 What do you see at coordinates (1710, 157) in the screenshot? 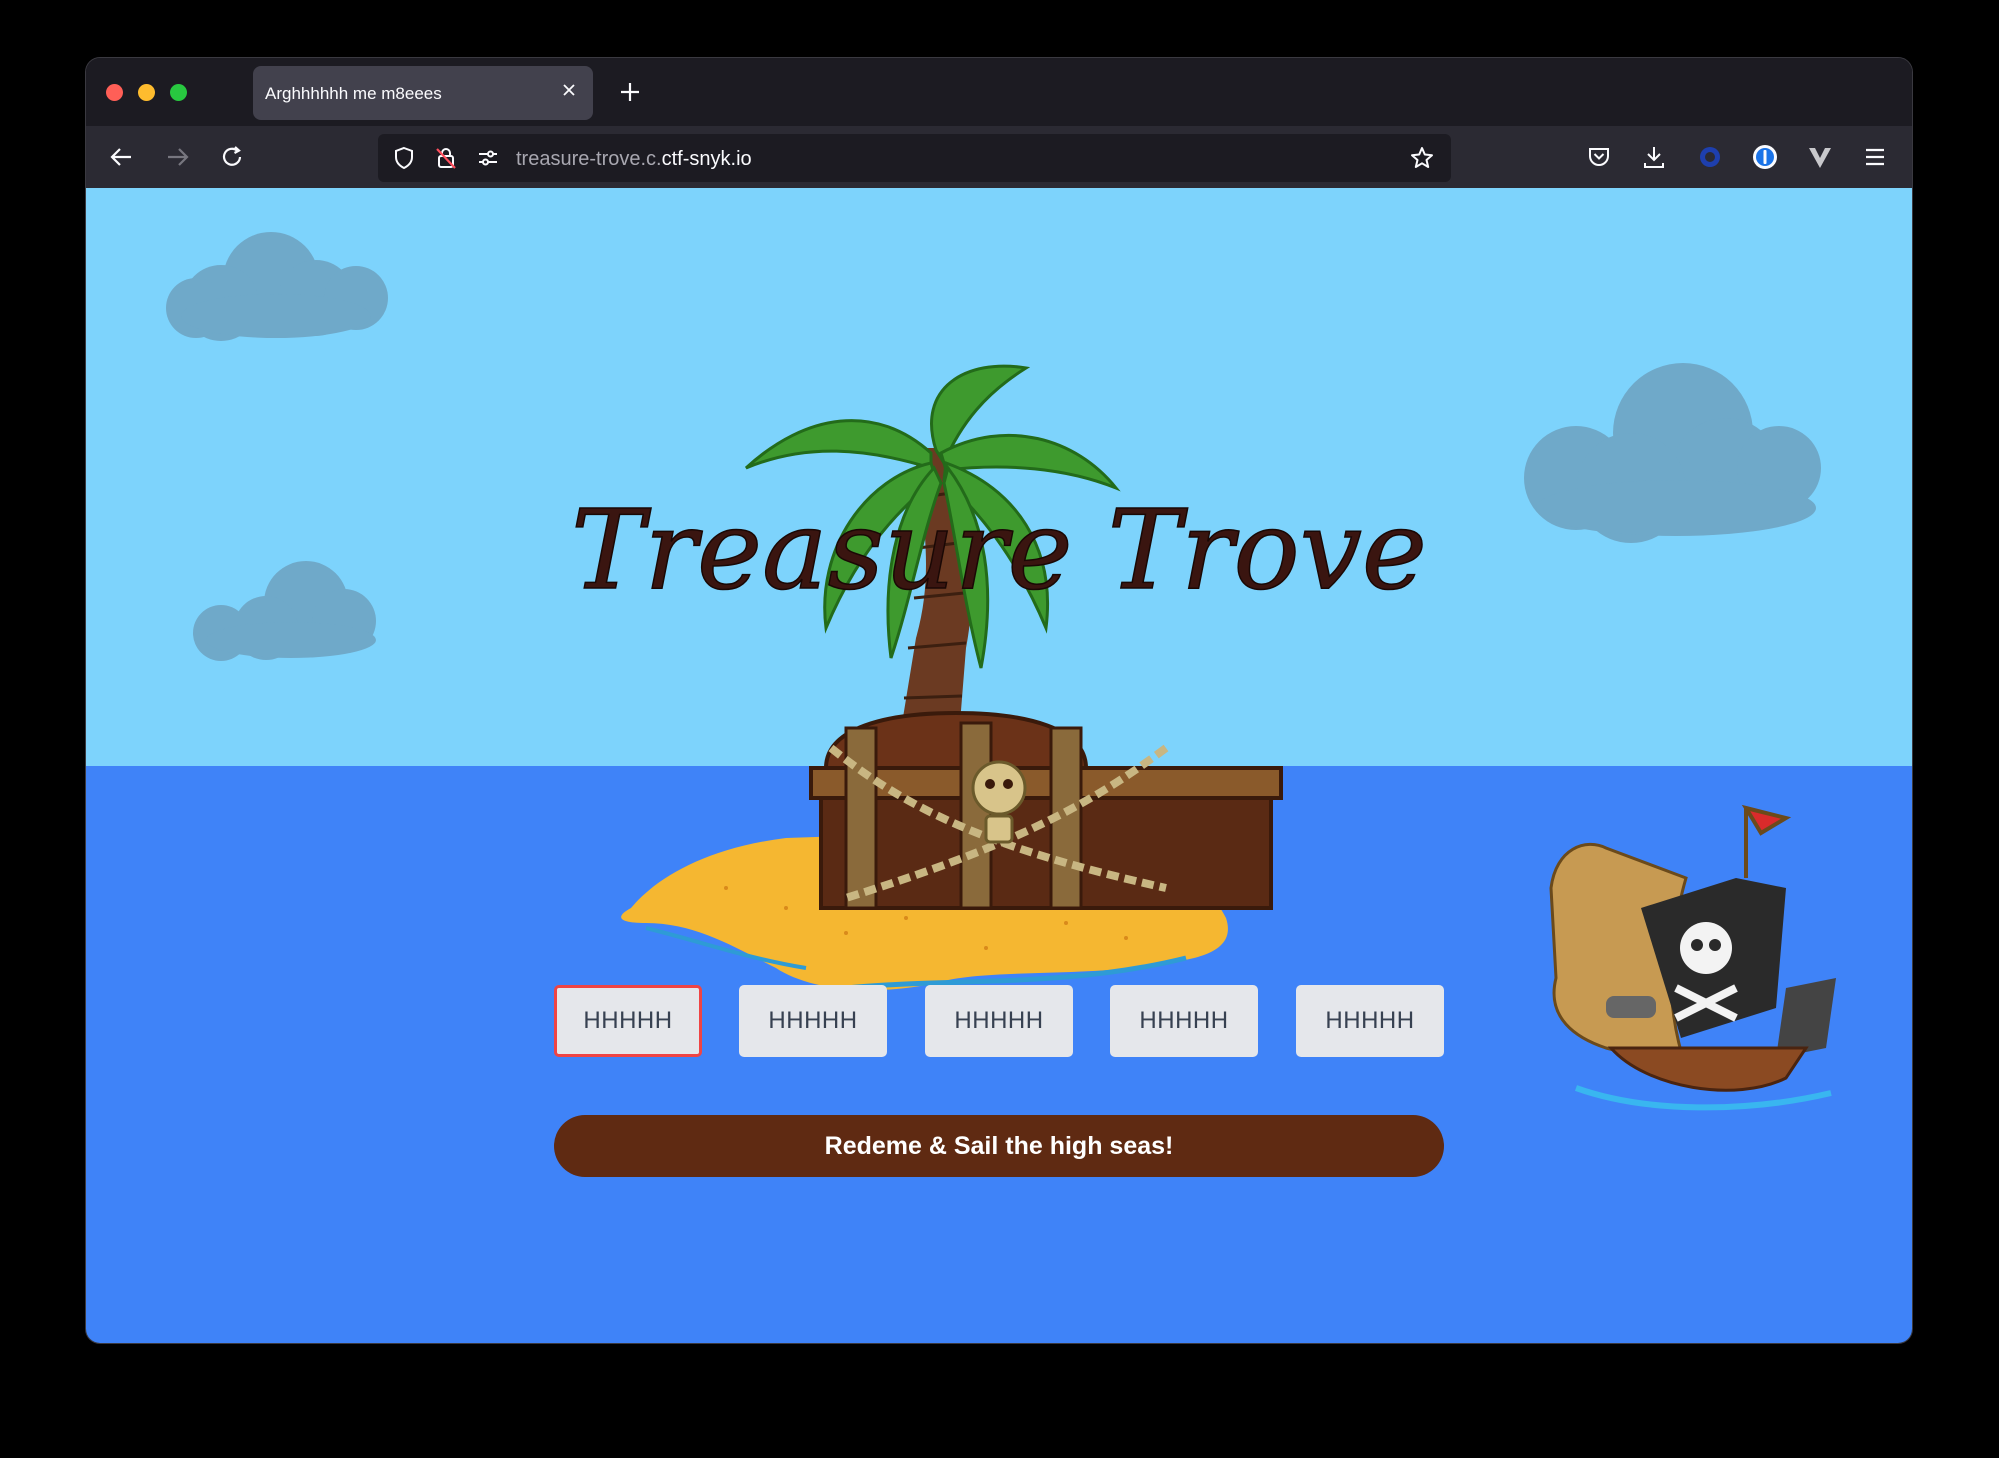
I see `extension-icon` at bounding box center [1710, 157].